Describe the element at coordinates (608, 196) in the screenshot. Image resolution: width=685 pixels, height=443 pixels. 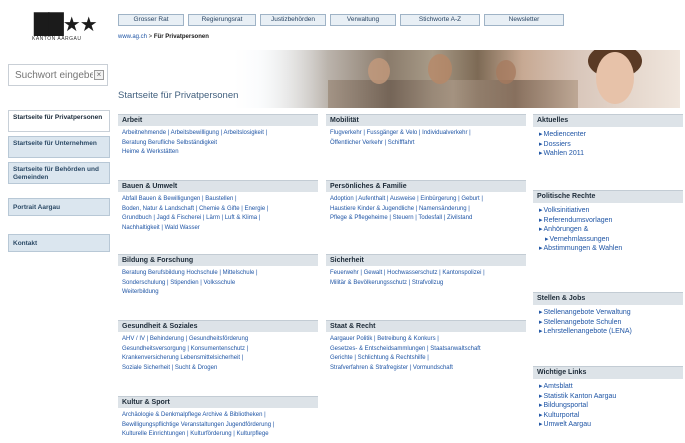
I see `aside-heading: Politische Rechte` at that location.